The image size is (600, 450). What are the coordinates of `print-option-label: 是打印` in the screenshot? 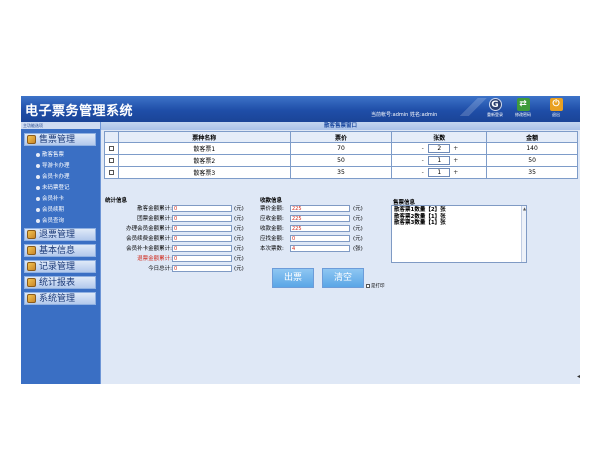 It's located at (378, 286).